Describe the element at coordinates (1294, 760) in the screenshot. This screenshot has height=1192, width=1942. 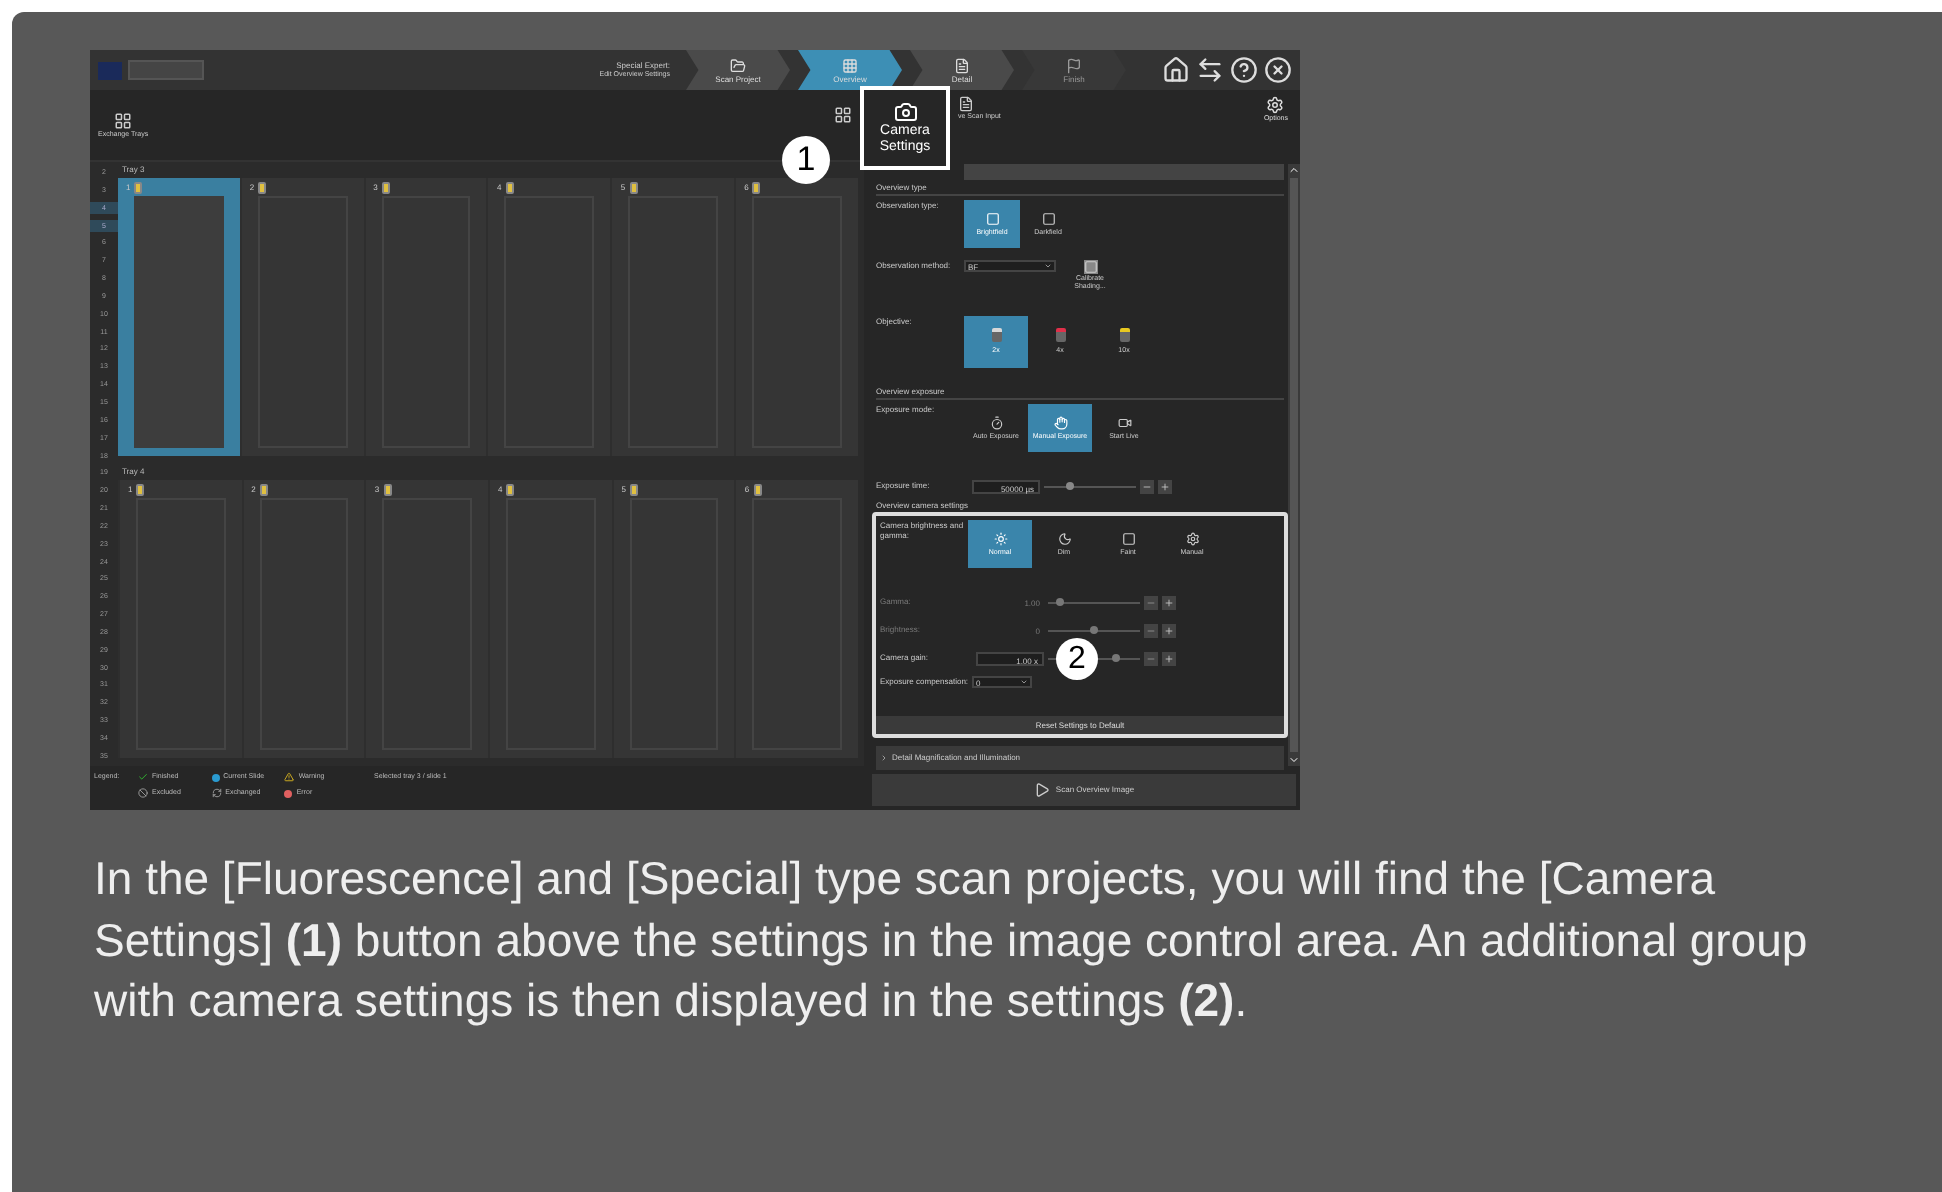
I see `scroll-down-icon` at that location.